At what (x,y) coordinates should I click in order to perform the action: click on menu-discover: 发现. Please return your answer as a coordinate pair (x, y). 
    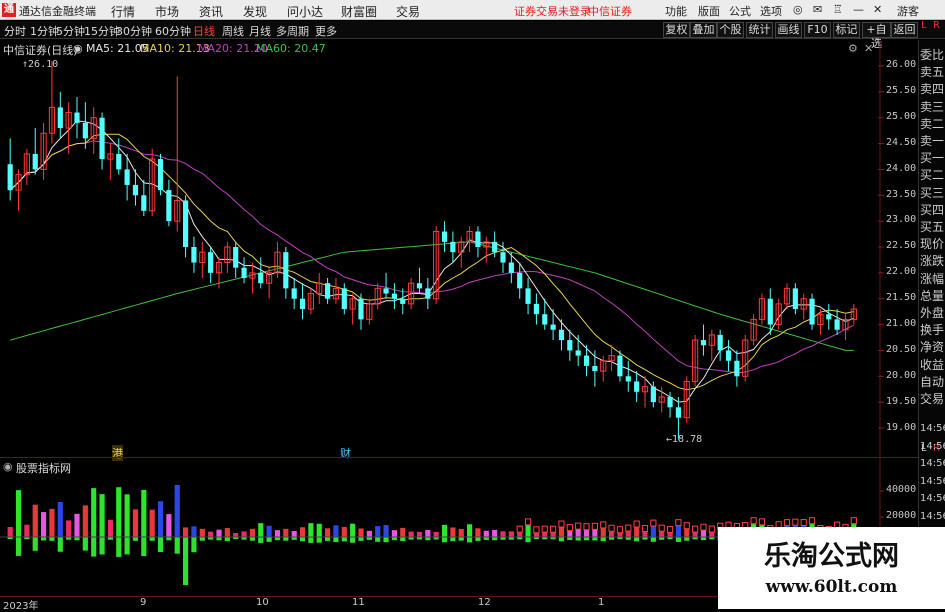
    Looking at the image, I should click on (255, 11).